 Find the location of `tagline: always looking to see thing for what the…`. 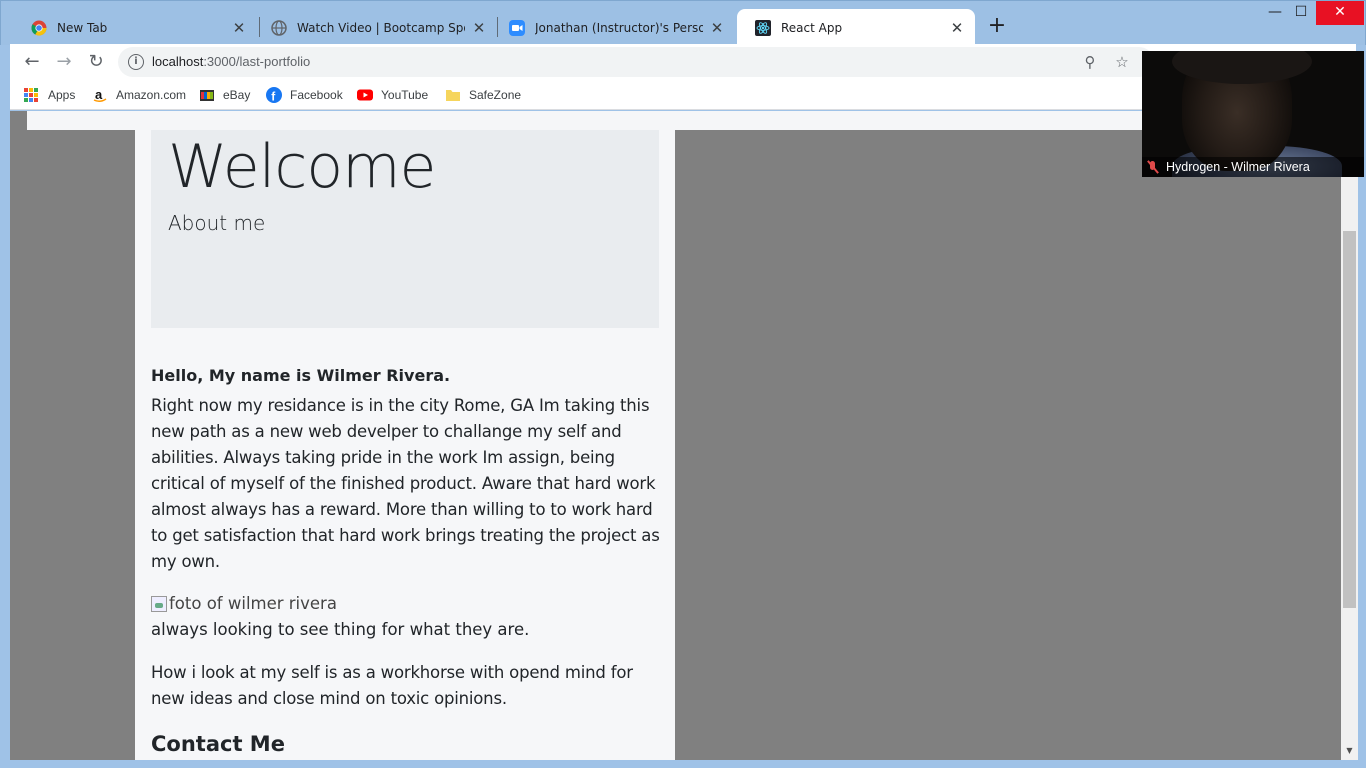

tagline: always looking to see thing for what the… is located at coordinates (340, 629).